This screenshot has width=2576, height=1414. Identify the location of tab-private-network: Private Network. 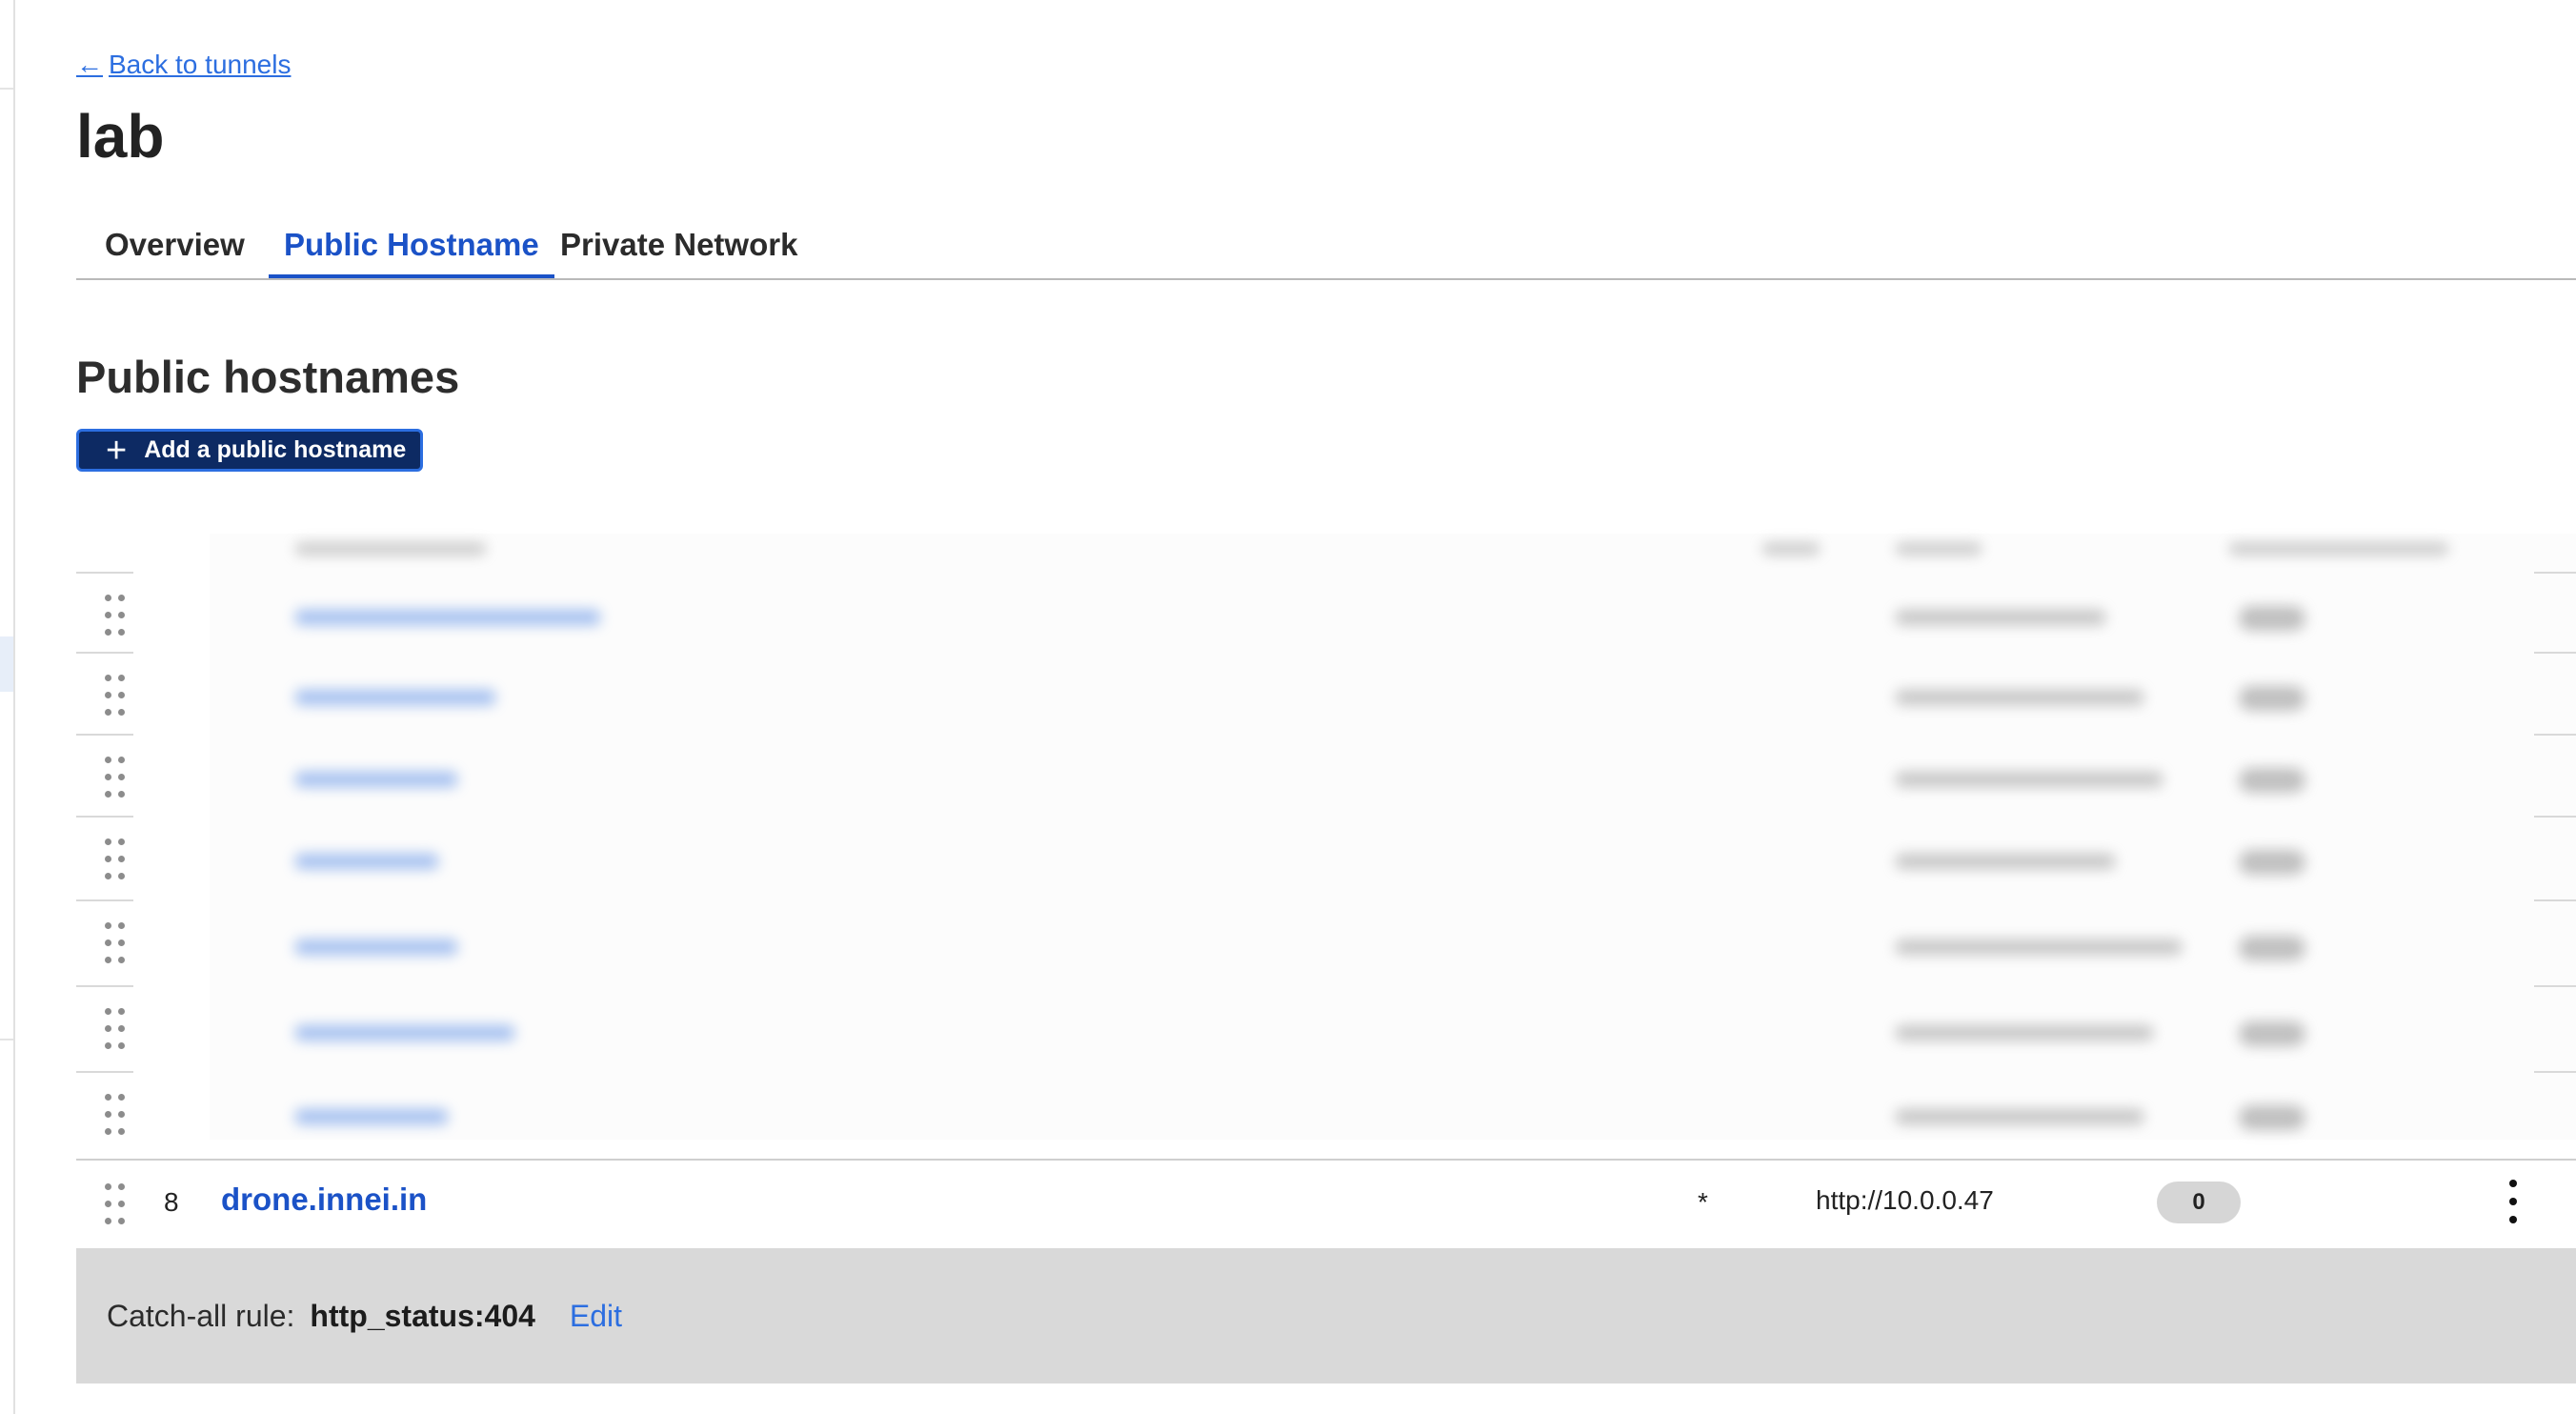
(678, 246).